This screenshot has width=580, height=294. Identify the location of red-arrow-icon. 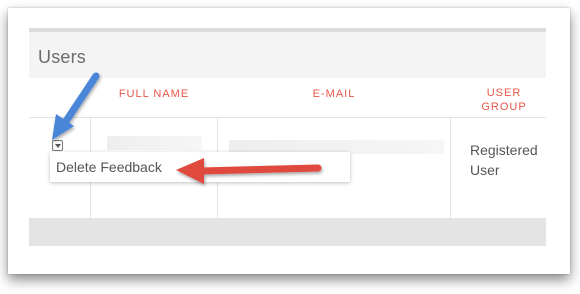
(249, 171).